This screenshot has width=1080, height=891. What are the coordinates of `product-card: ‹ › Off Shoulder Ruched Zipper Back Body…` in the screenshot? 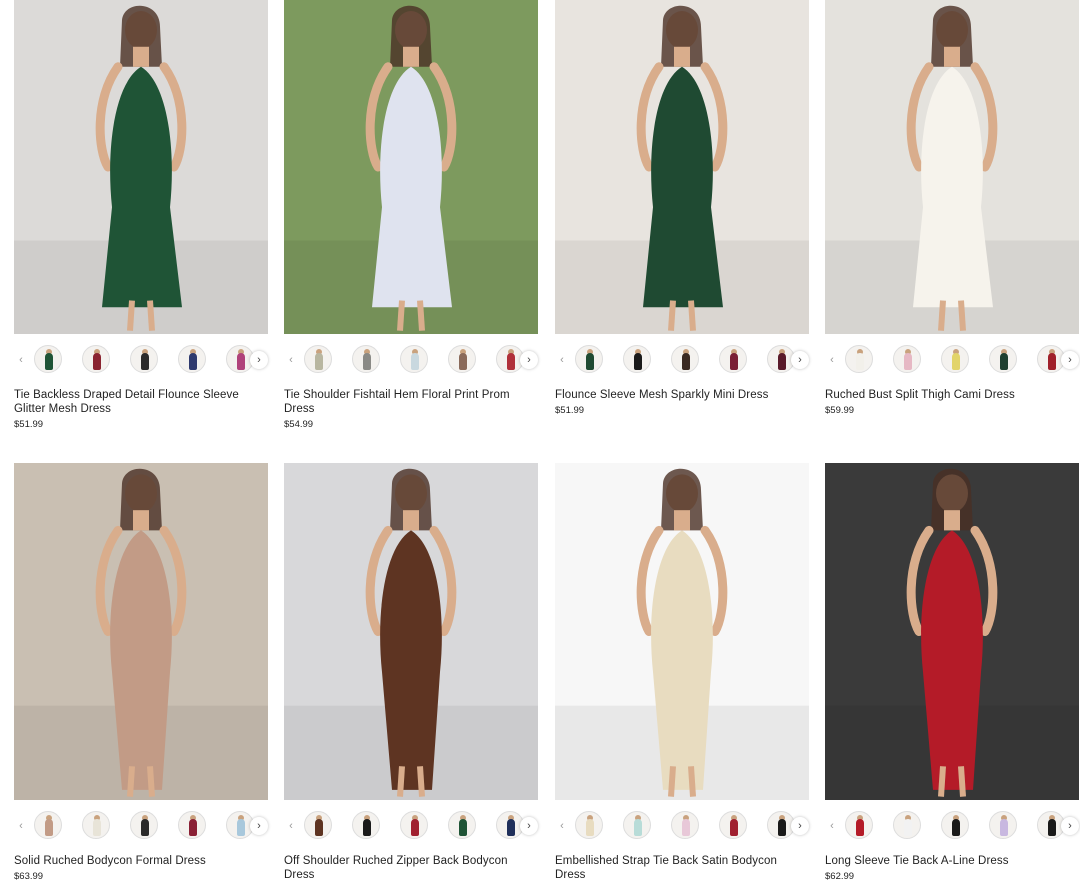 It's located at (411, 674).